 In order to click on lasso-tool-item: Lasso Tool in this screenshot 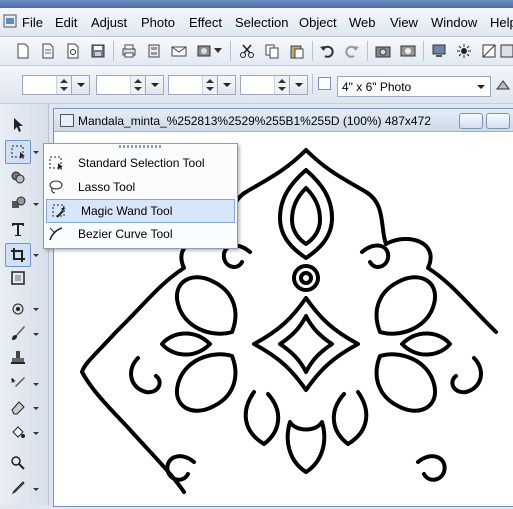, I will do `click(139, 187)`.